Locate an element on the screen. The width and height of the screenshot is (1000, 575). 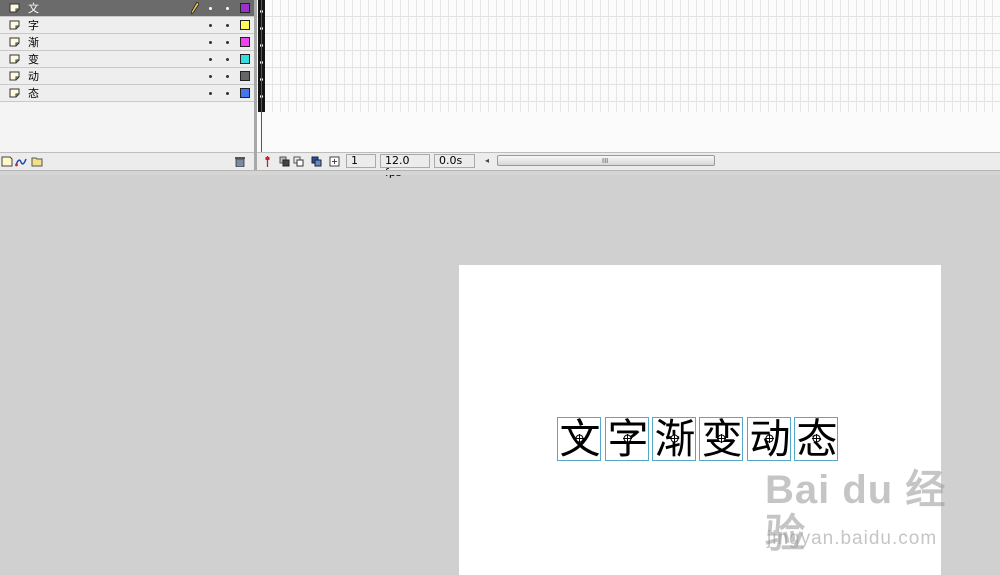
layer-row: 动 is located at coordinates (127, 76).